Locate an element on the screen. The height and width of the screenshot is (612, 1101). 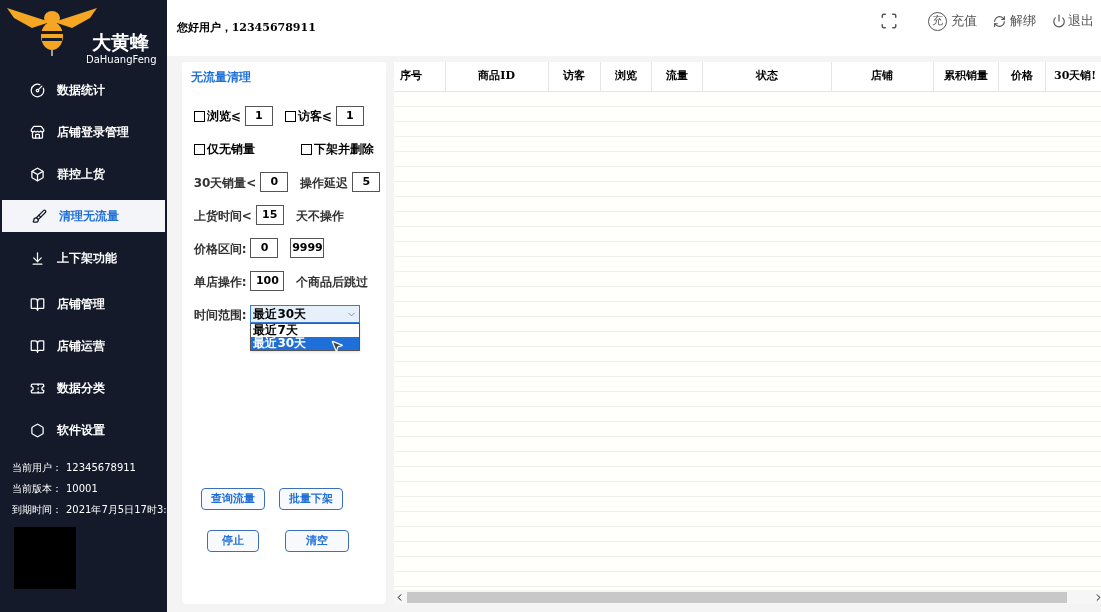
info-value: 2021年7月5日17时3: is located at coordinates (116, 510).